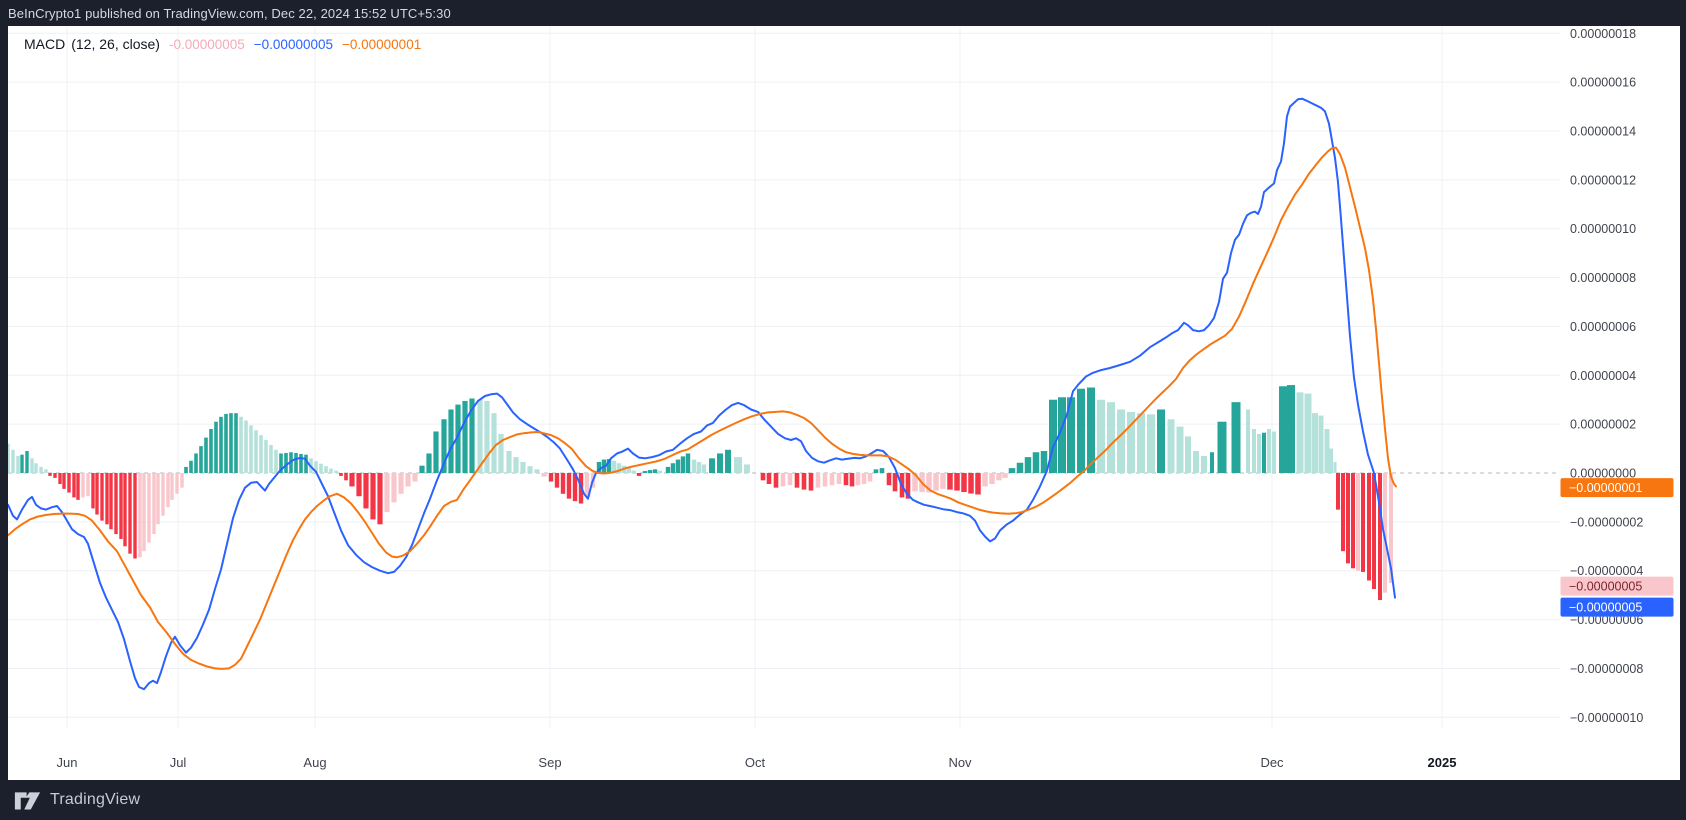 This screenshot has width=1686, height=820. I want to click on svg-text: −0.00000008, so click(1606, 669).